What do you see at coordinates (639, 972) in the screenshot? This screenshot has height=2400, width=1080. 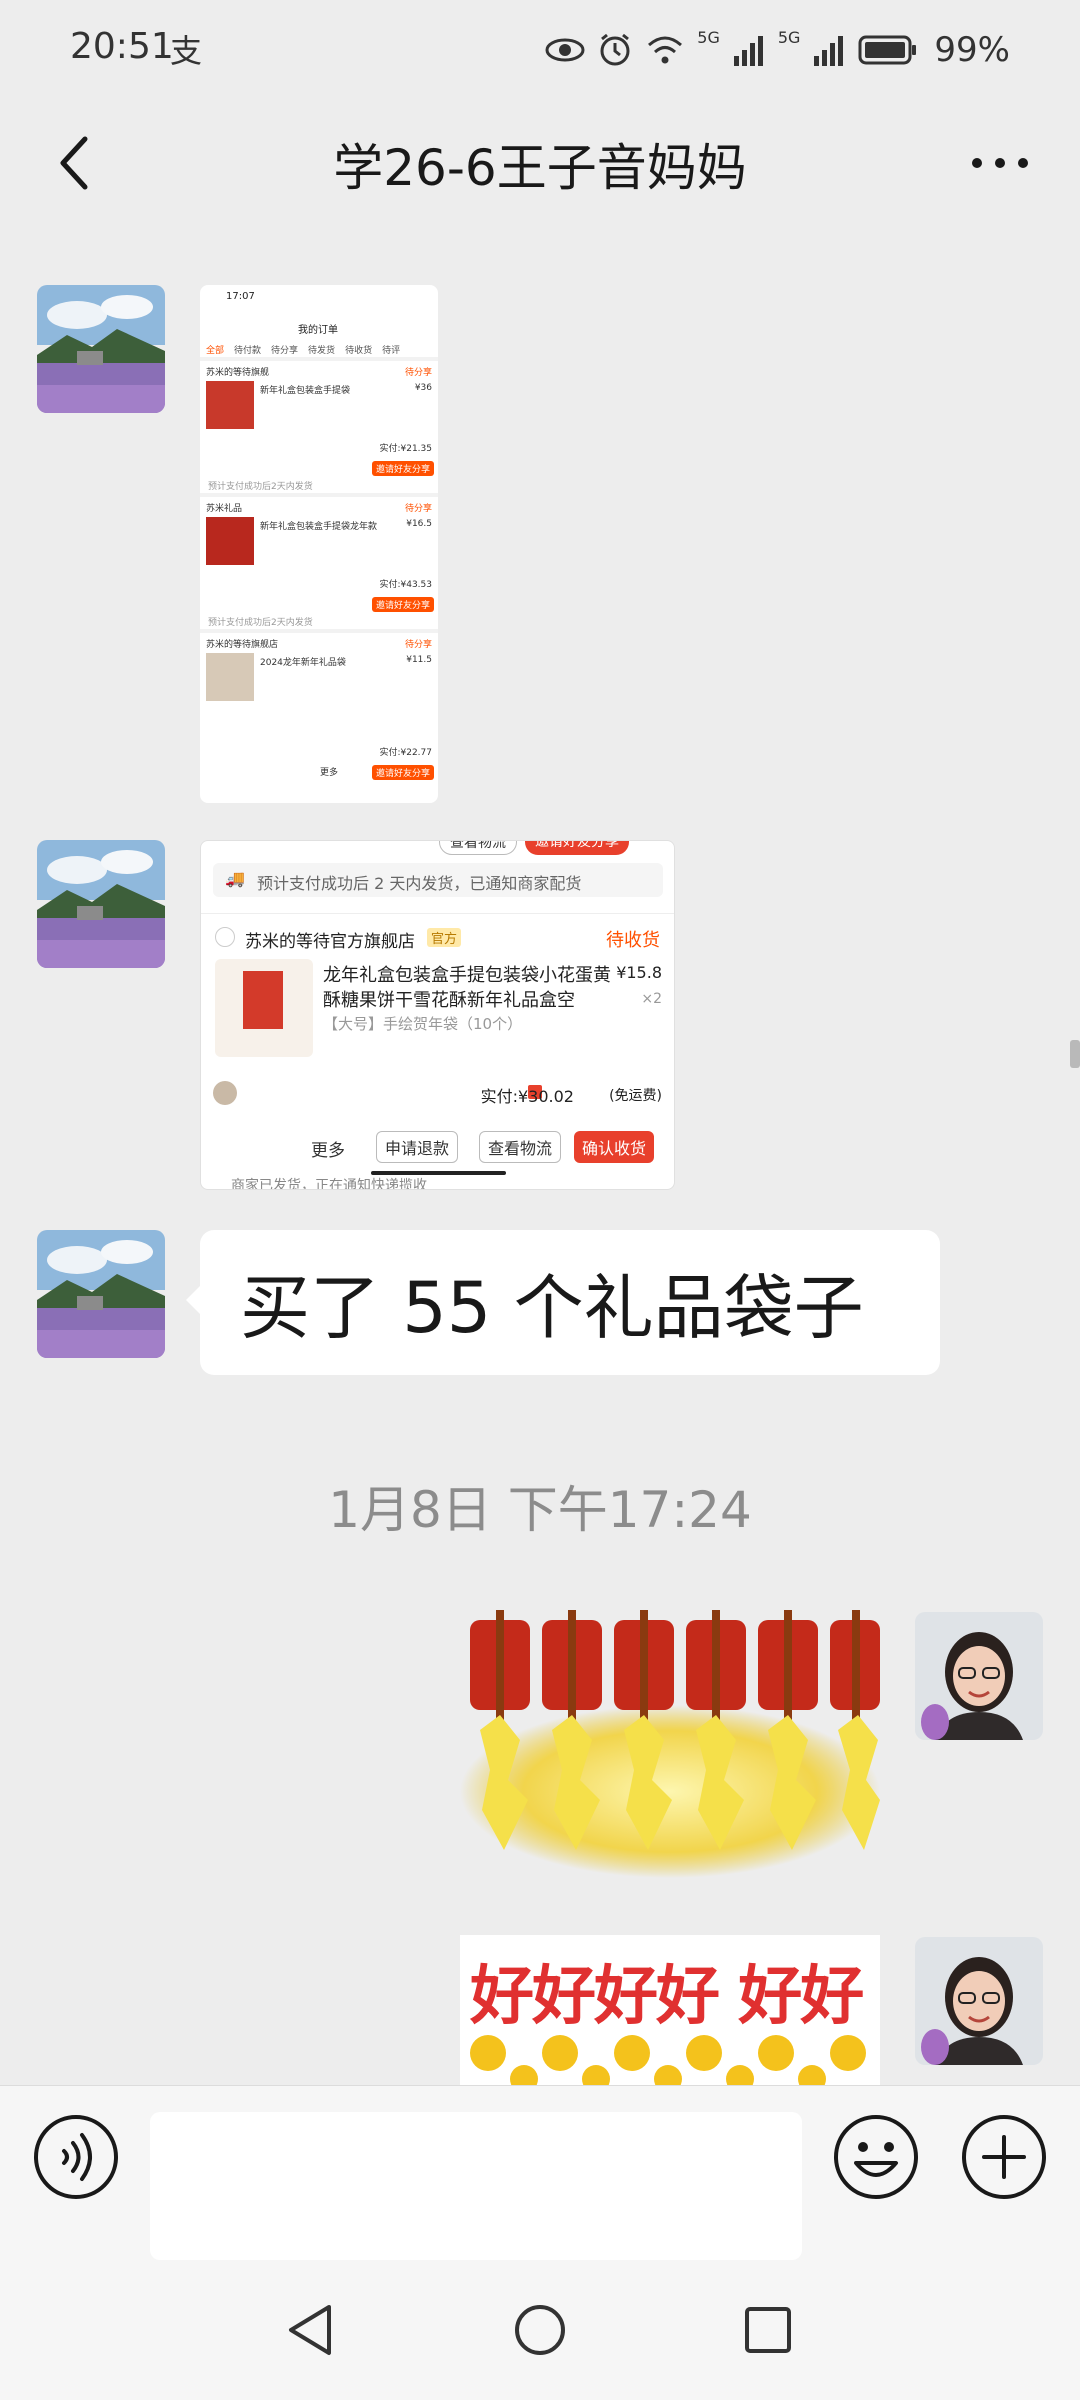 I see `shot2-price: ¥15.8` at bounding box center [639, 972].